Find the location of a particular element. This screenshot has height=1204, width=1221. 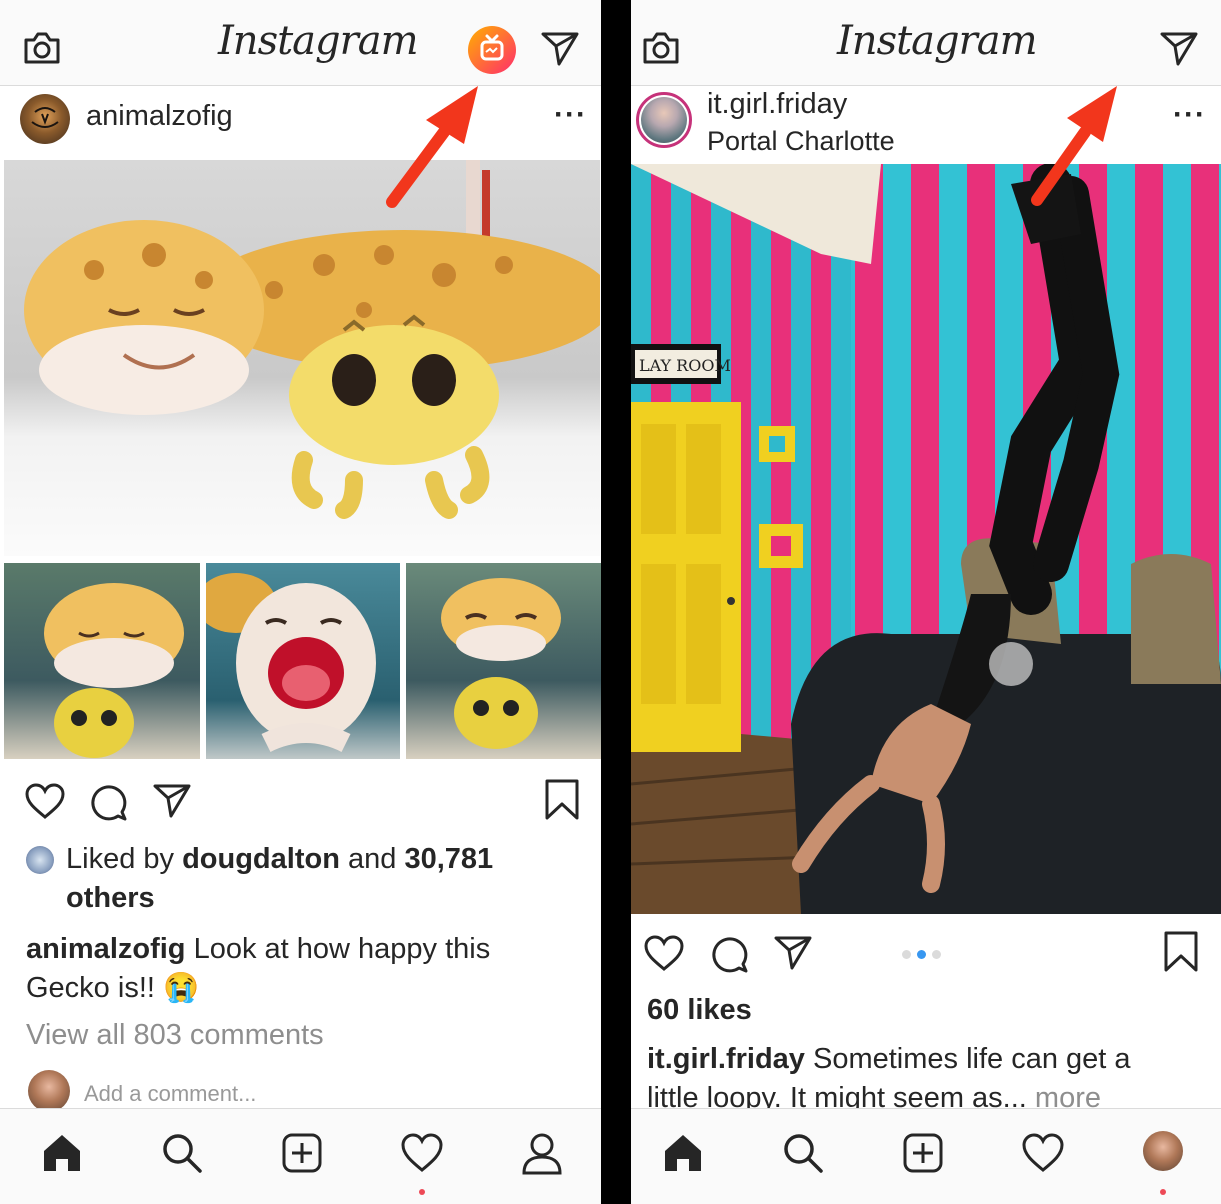

liked-and-label: and is located at coordinates (372, 859).